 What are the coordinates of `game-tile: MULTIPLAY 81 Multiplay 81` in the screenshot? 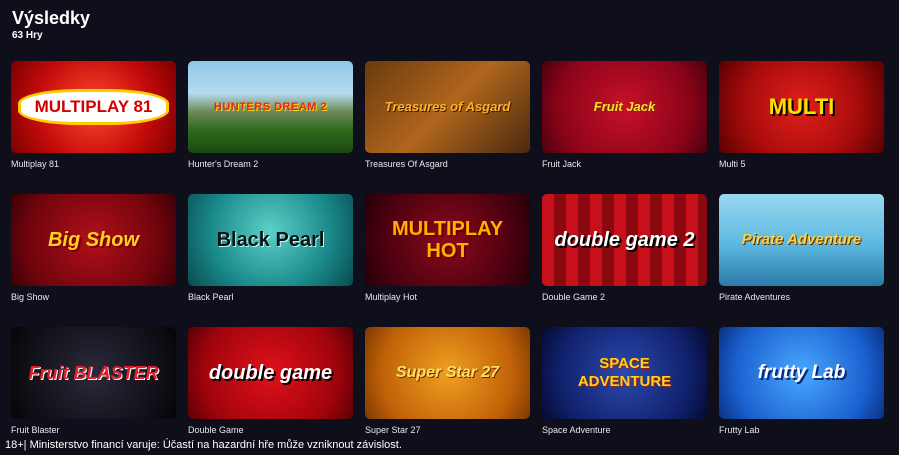 It's located at (93, 127).